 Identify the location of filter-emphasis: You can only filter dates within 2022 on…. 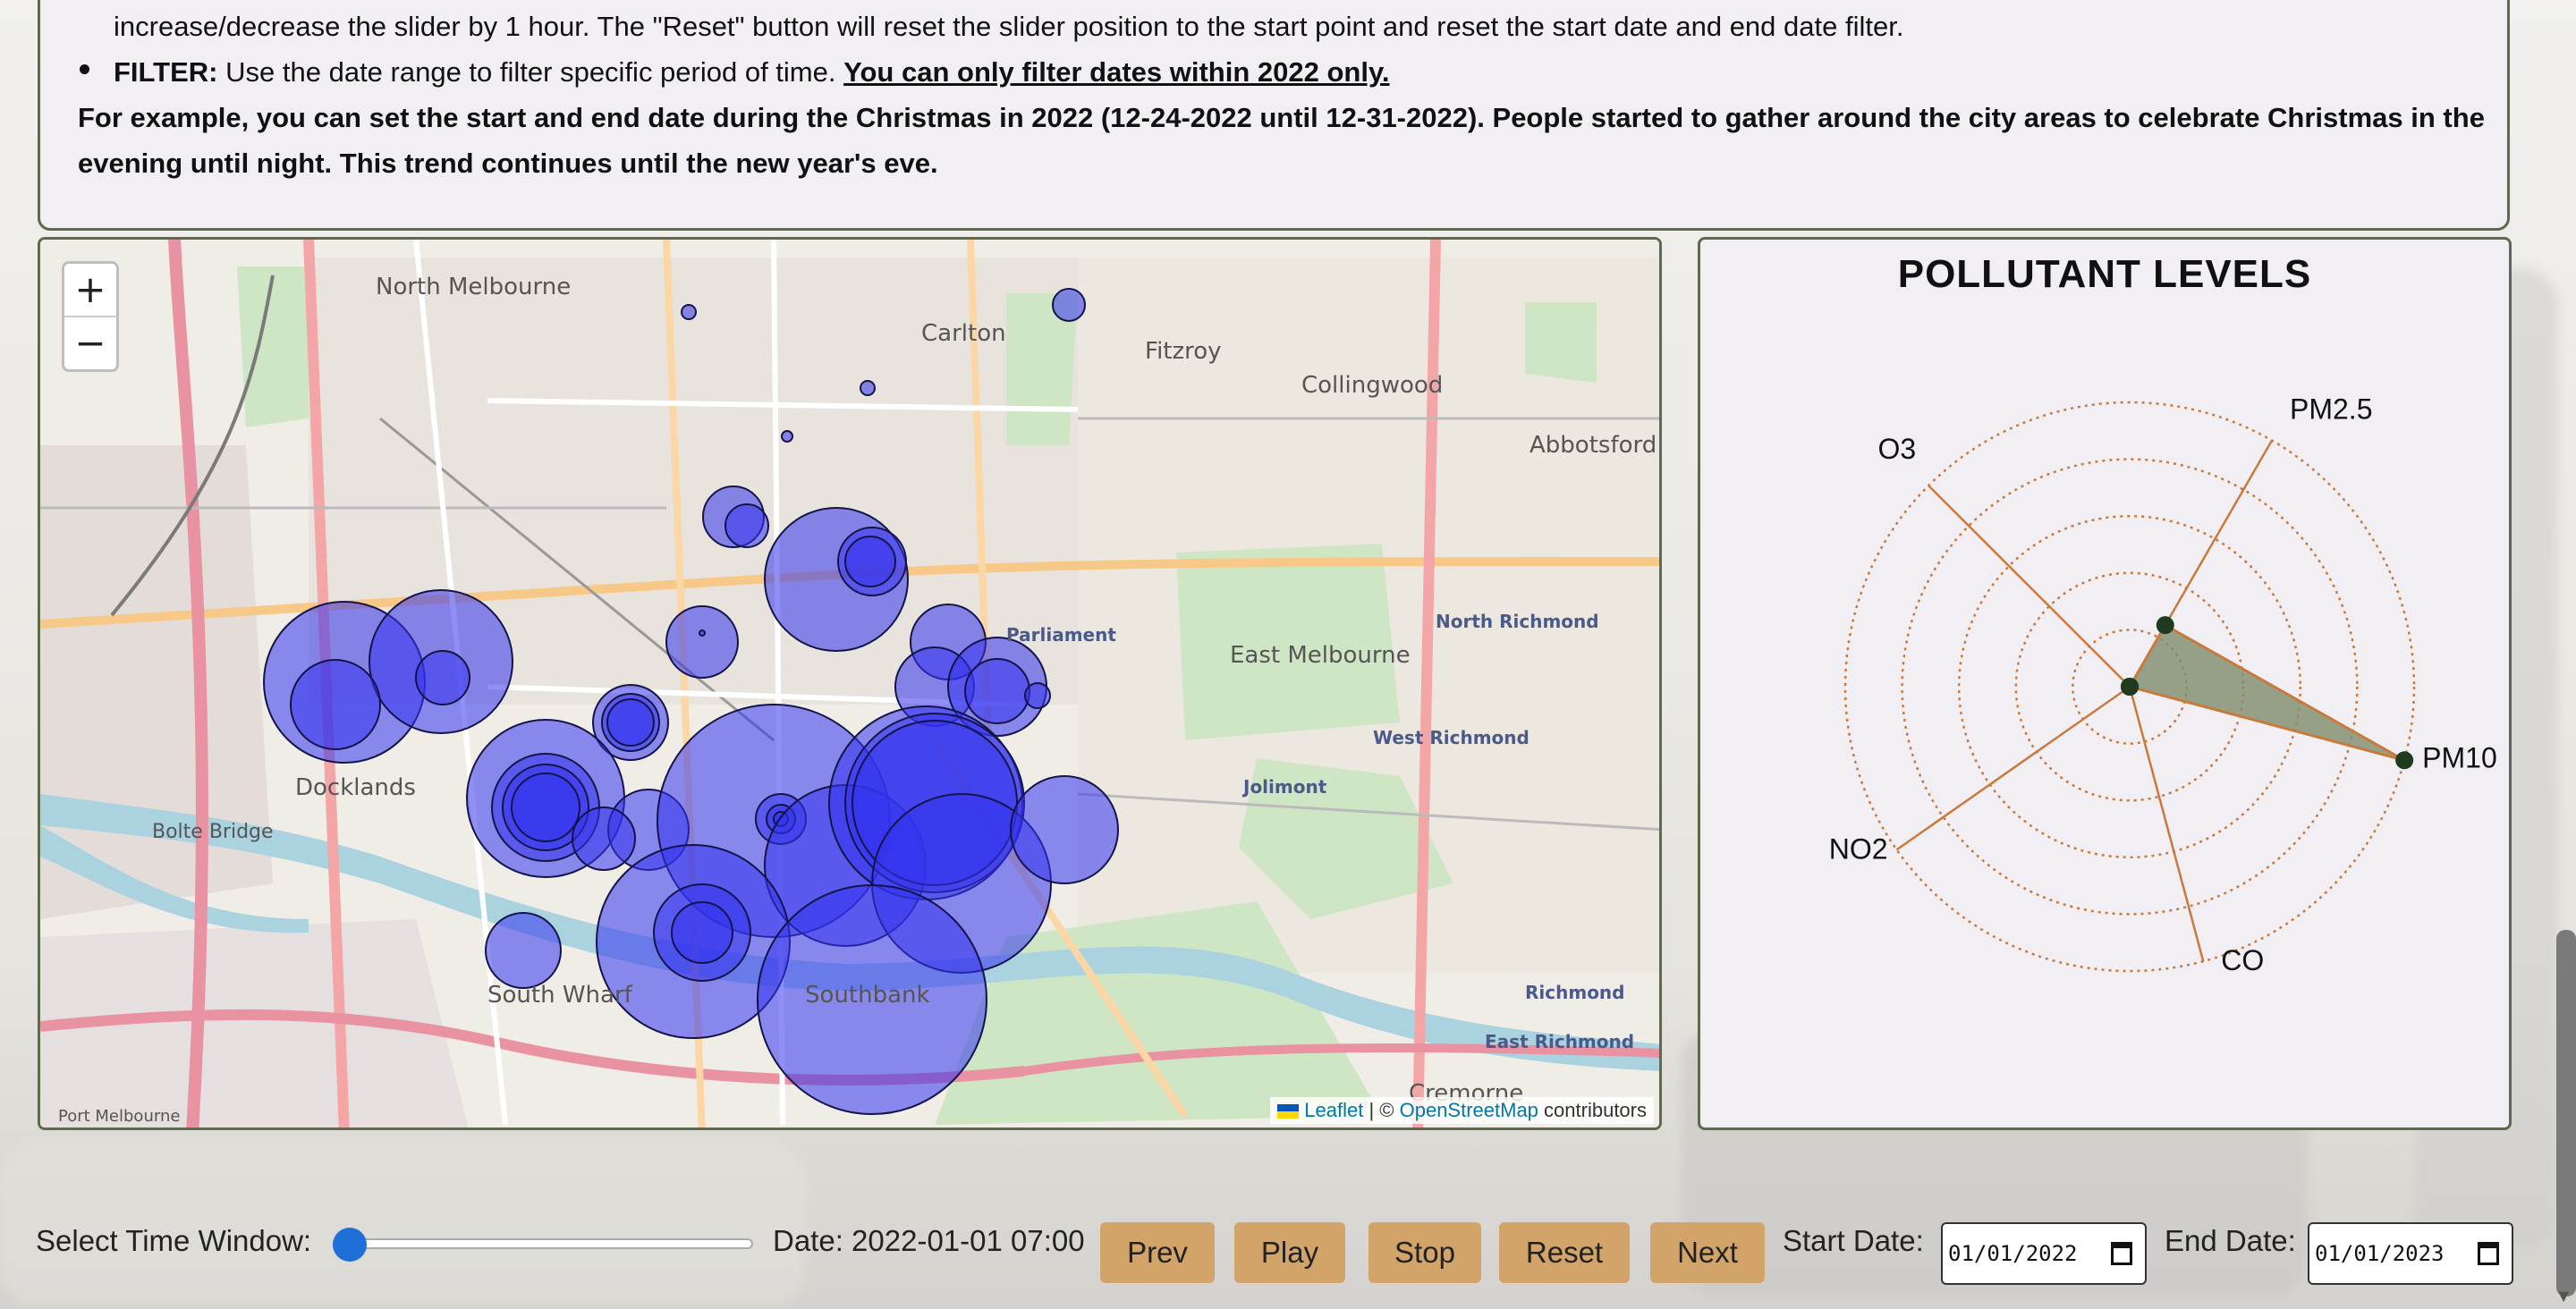
(1116, 72).